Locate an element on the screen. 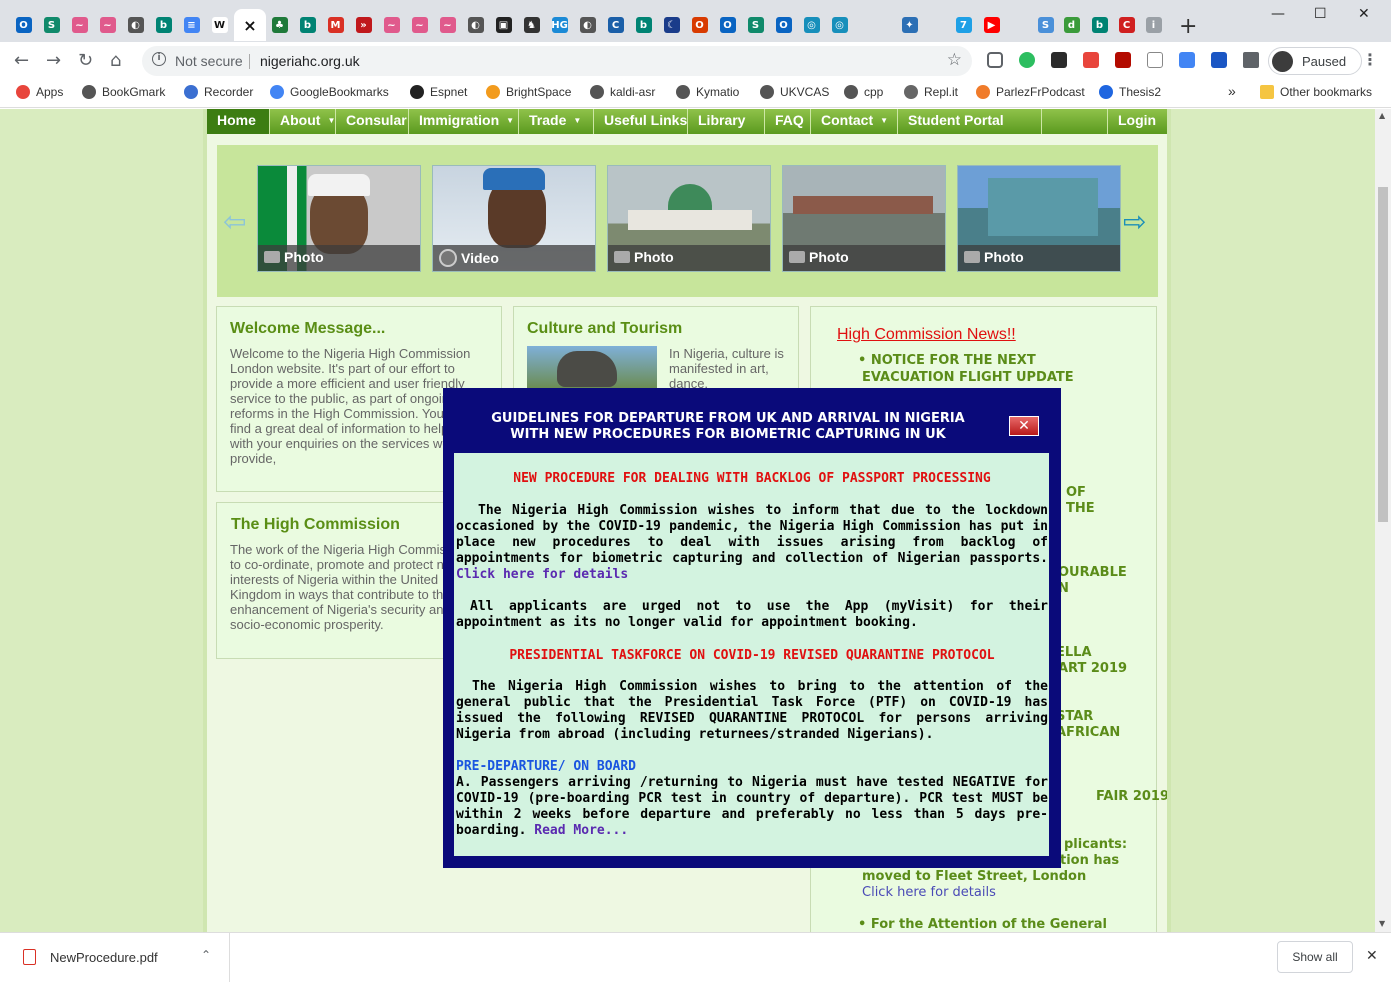  browser-tab: 7 is located at coordinates (963, 25).